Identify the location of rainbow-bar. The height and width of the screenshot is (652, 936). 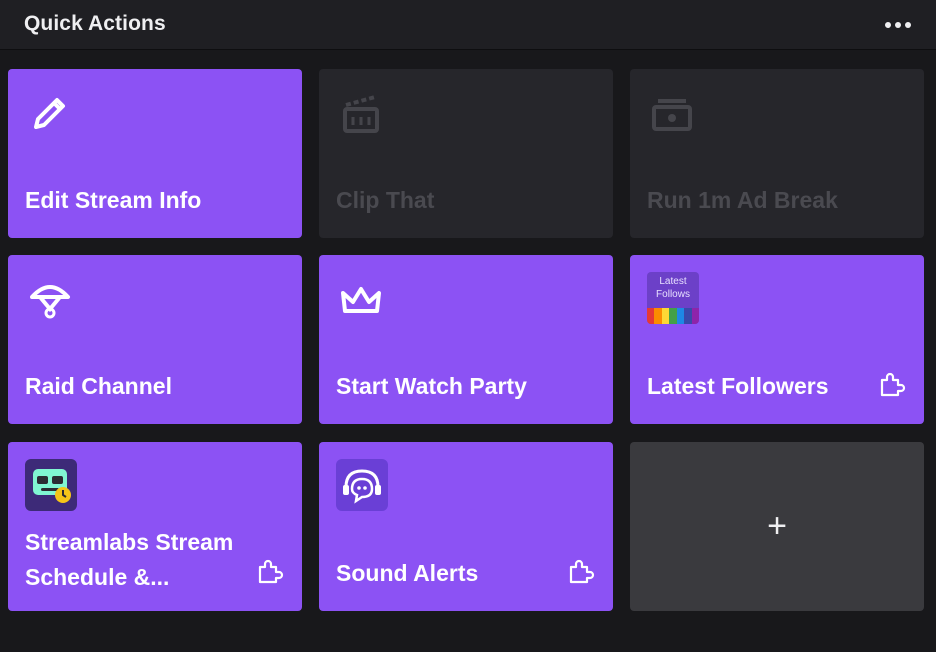
(673, 316).